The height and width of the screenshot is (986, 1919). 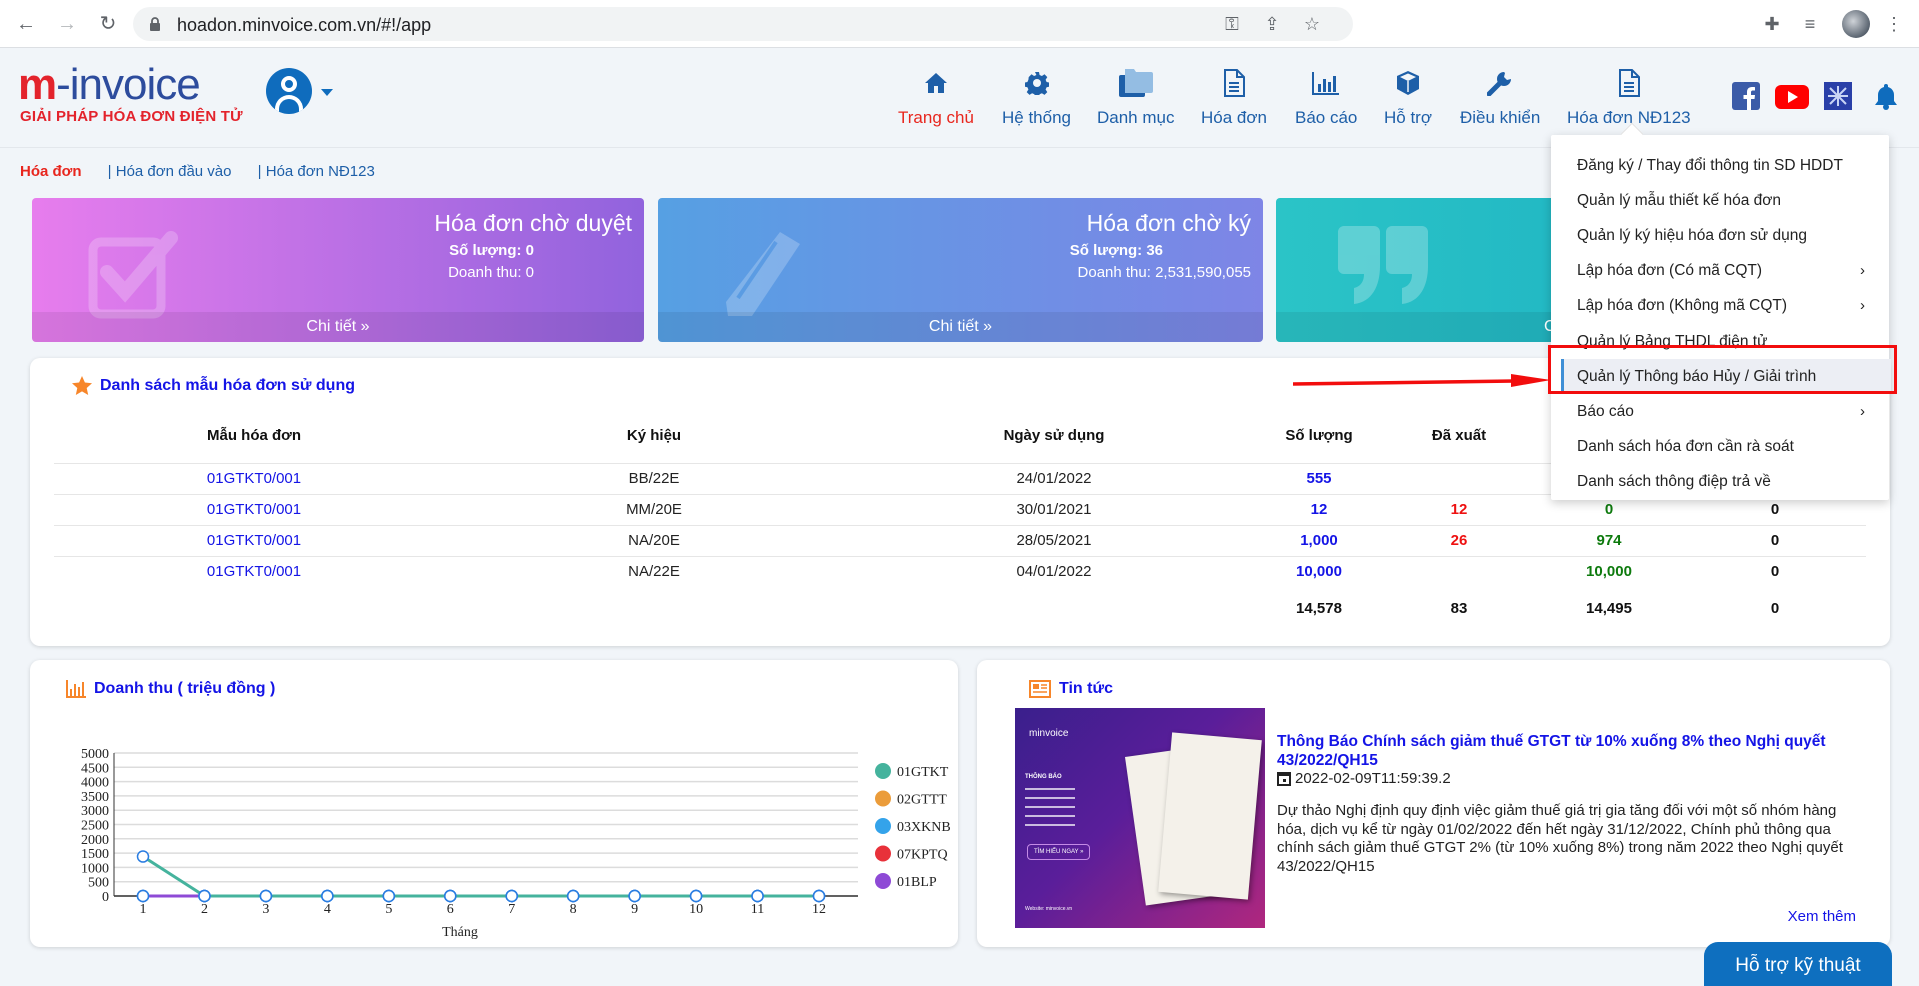 What do you see at coordinates (1054, 540) in the screenshot?
I see `cell-date: 28/05/2021` at bounding box center [1054, 540].